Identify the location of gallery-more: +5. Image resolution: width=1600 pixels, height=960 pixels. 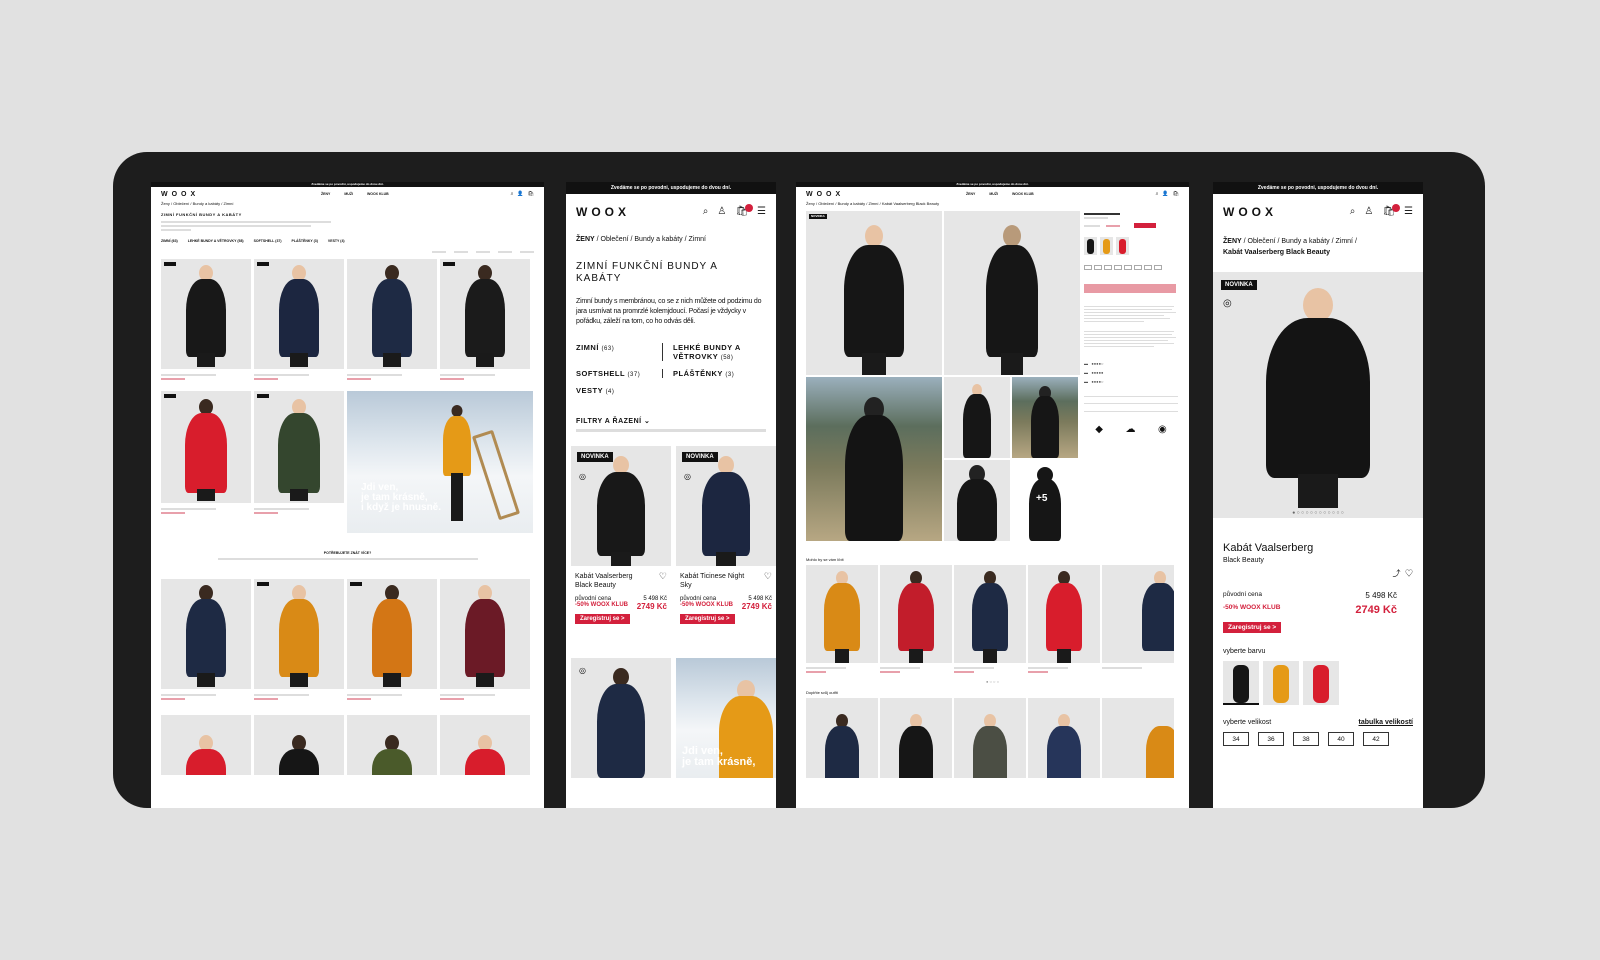
(1045, 500).